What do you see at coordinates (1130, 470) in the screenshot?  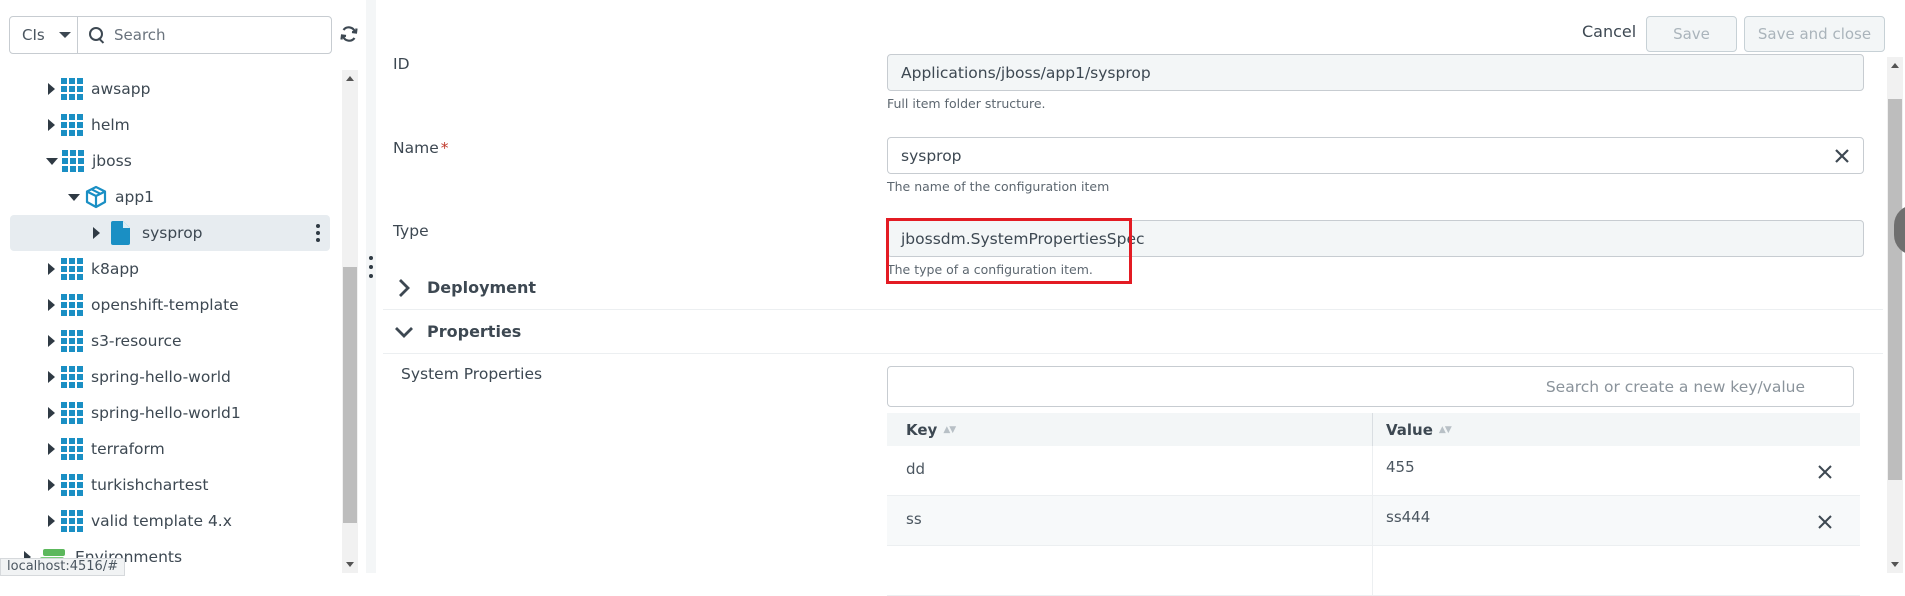 I see `row-key: dd` at bounding box center [1130, 470].